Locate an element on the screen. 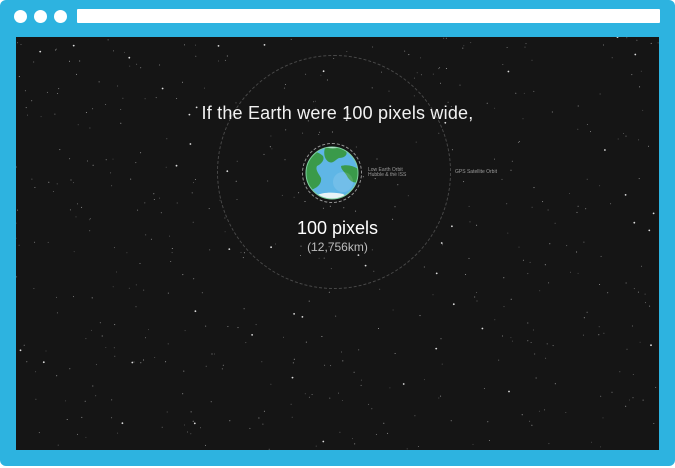 Image resolution: width=675 pixels, height=468 pixels. window-minimize-dot is located at coordinates (40, 16).